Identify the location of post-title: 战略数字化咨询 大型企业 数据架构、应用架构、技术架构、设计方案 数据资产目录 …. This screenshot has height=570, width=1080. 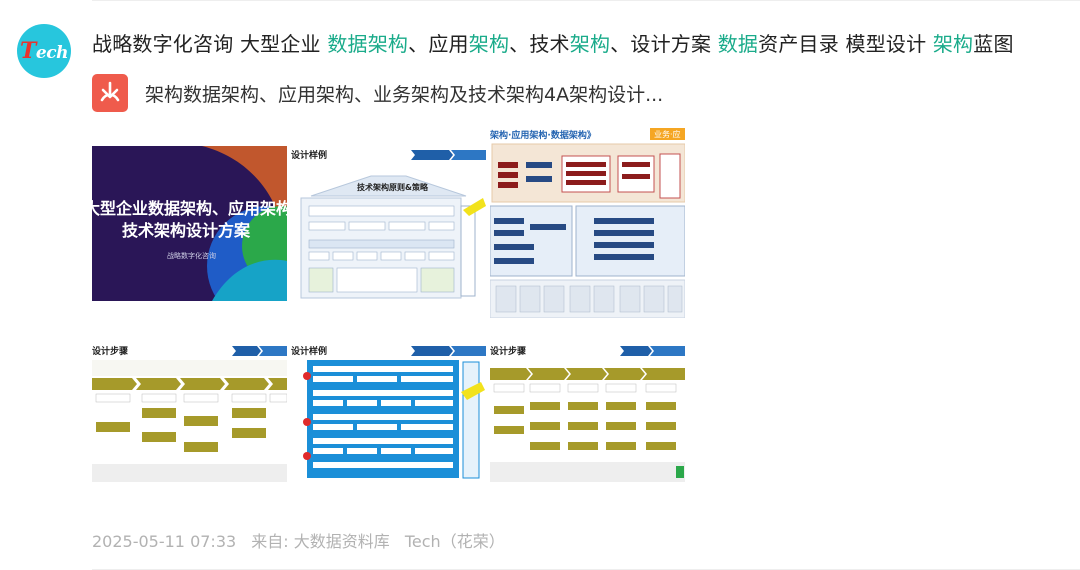
(553, 42).